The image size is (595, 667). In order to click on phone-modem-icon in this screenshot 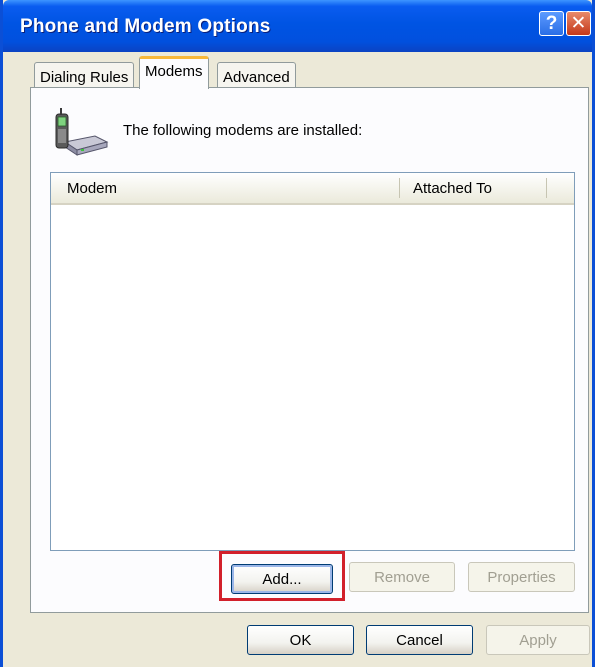, I will do `click(82, 132)`.